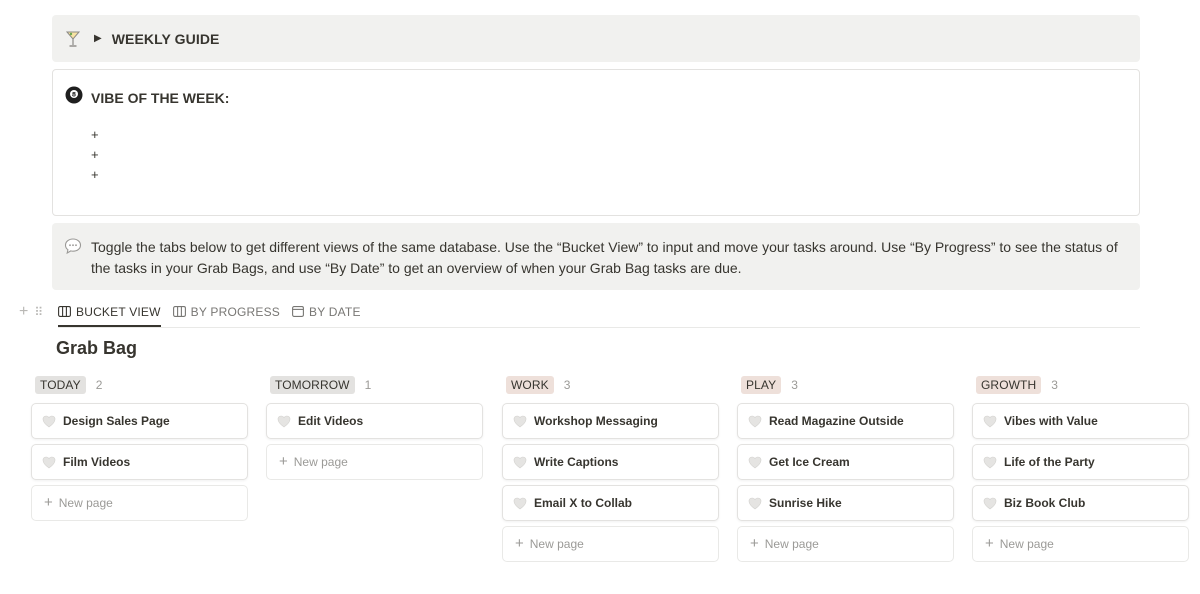 The image size is (1200, 594). I want to click on weekly-guide-title: WEEKLY GUIDE, so click(165, 38).